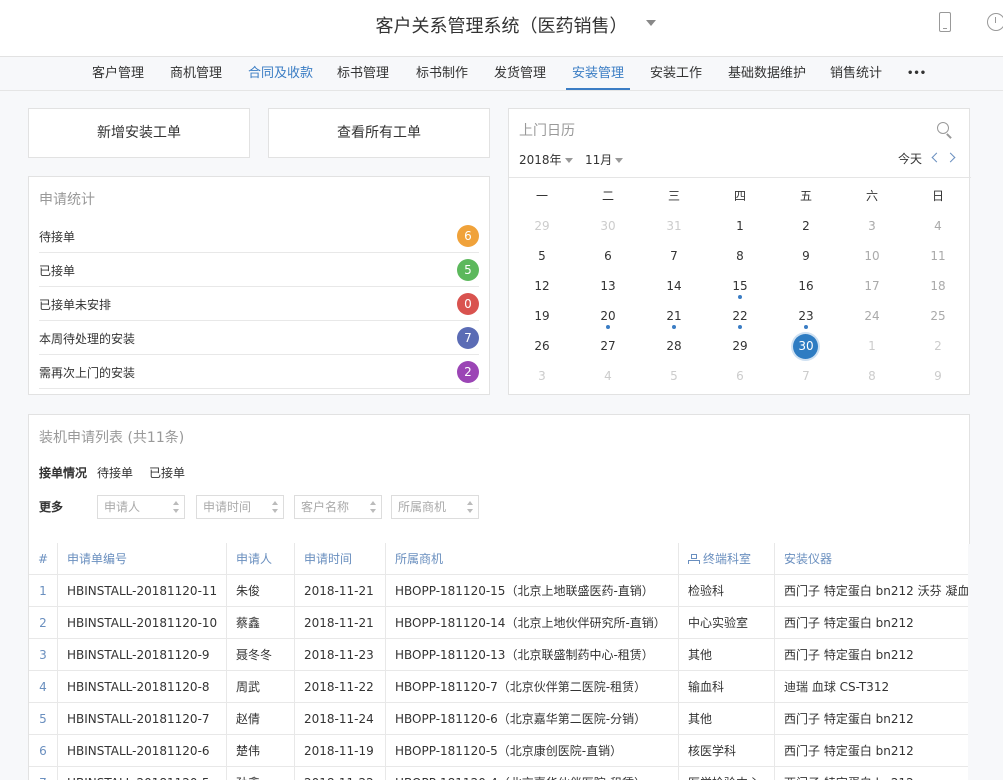  What do you see at coordinates (608, 346) in the screenshot?
I see `calendar-day: 27` at bounding box center [608, 346].